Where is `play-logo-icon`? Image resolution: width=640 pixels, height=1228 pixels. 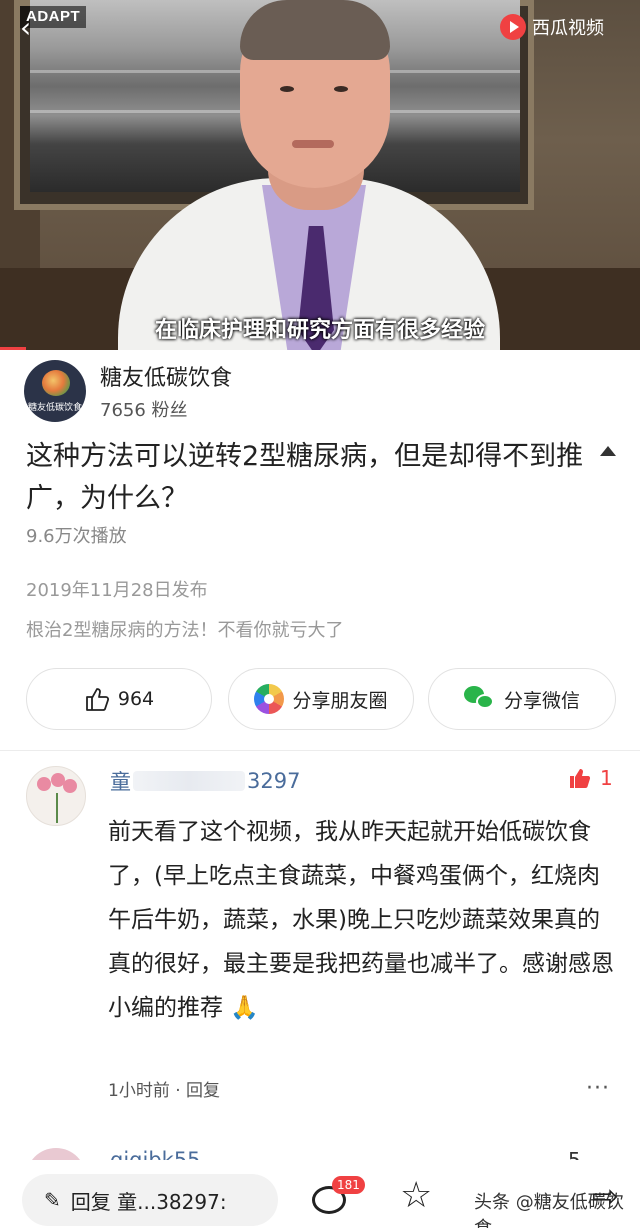 play-logo-icon is located at coordinates (513, 27).